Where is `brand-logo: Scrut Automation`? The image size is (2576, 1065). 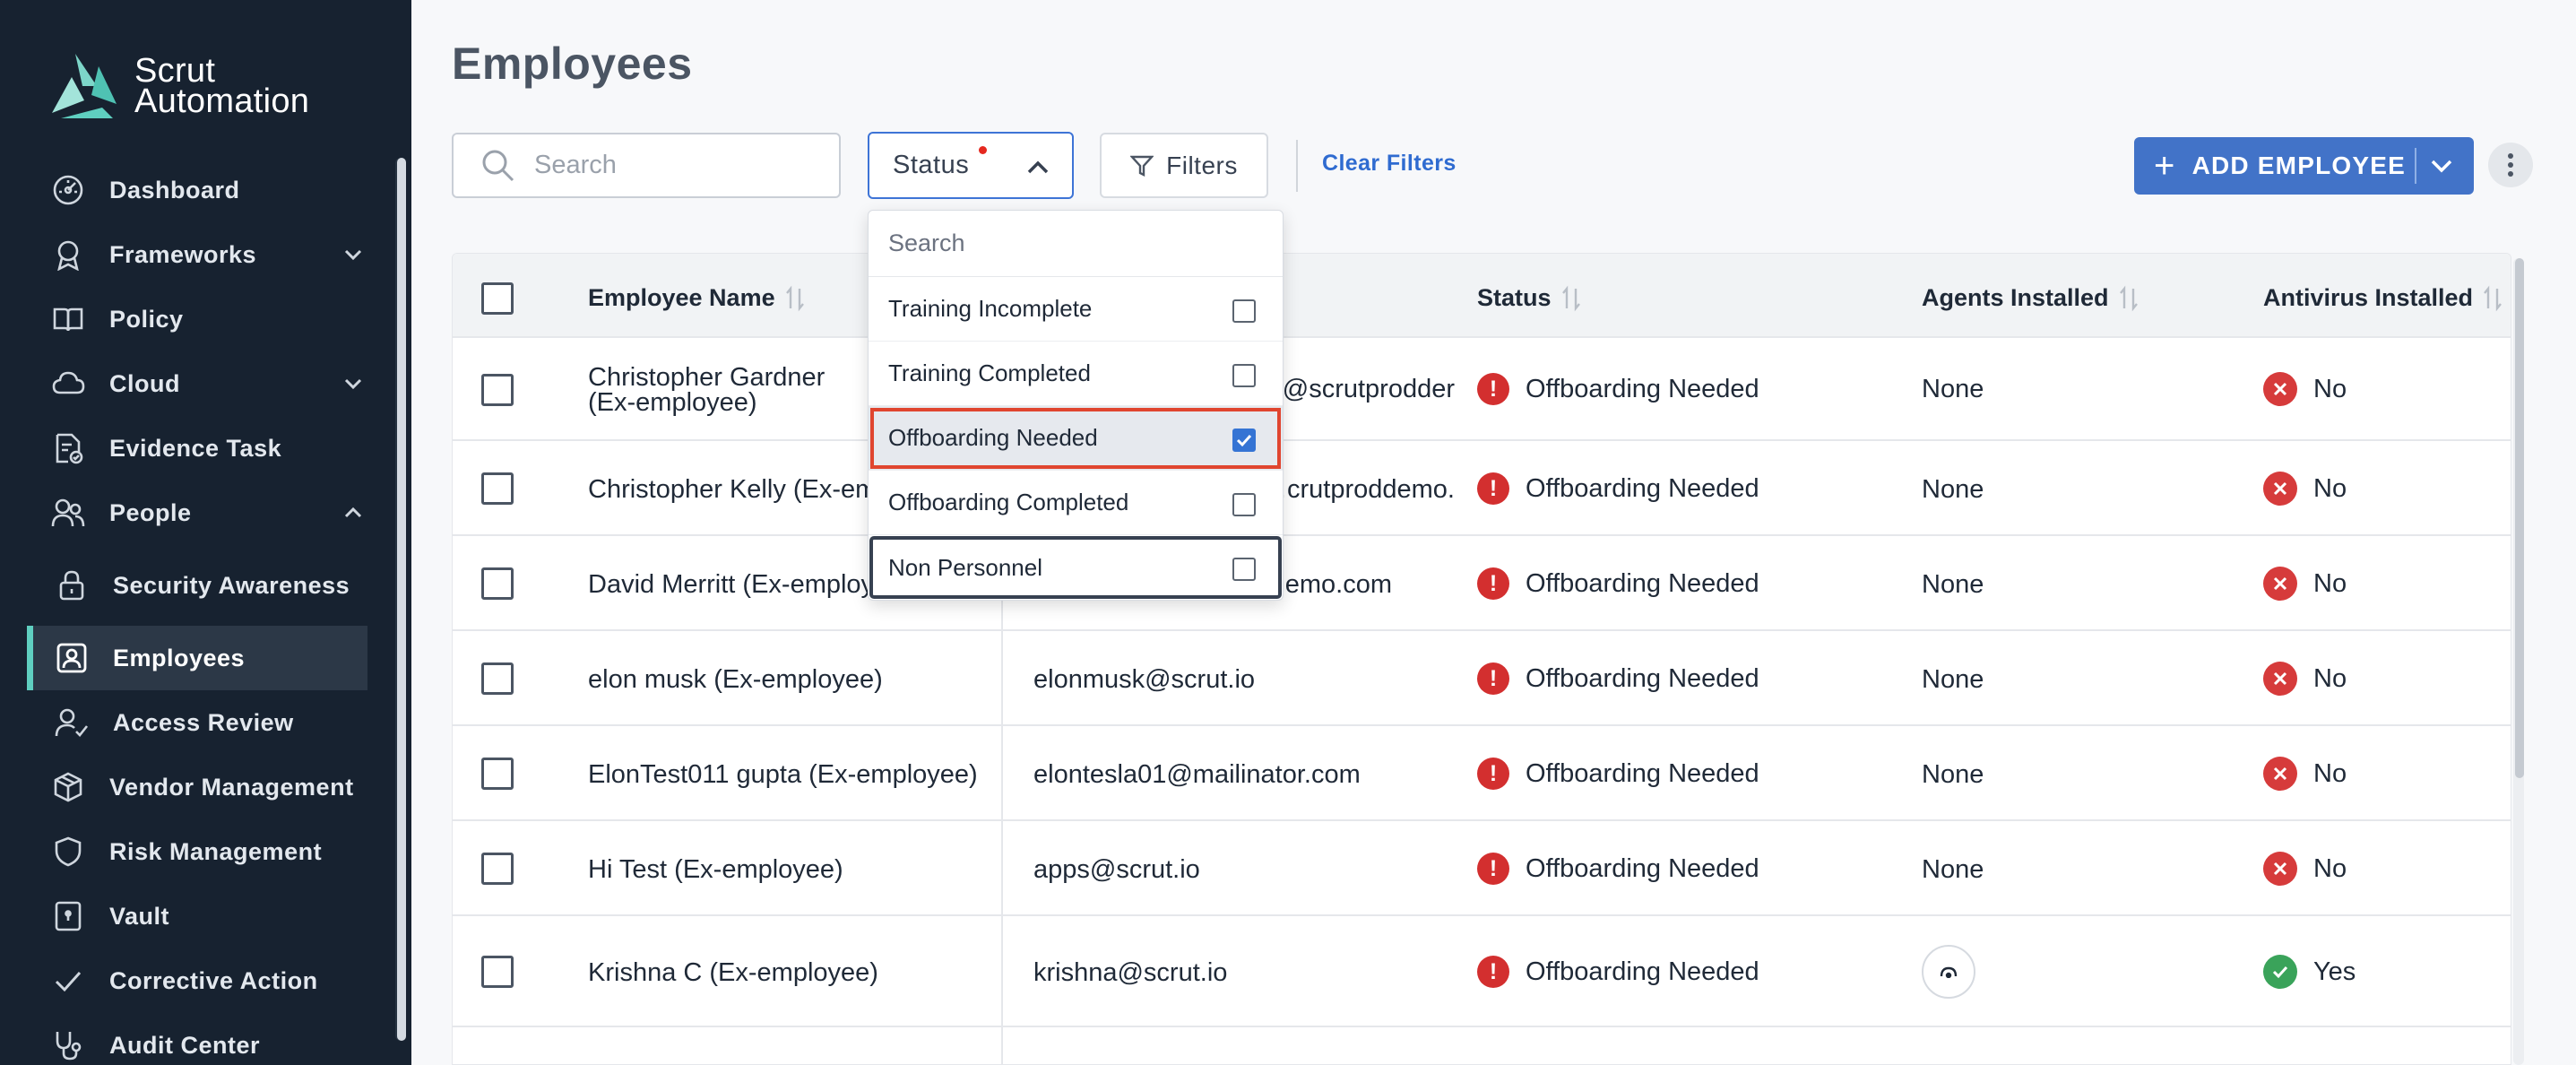 brand-logo: Scrut Automation is located at coordinates (178, 86).